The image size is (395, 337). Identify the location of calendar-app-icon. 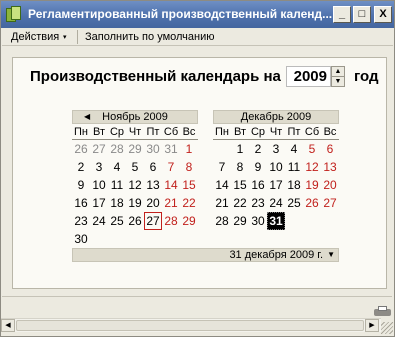
(14, 14).